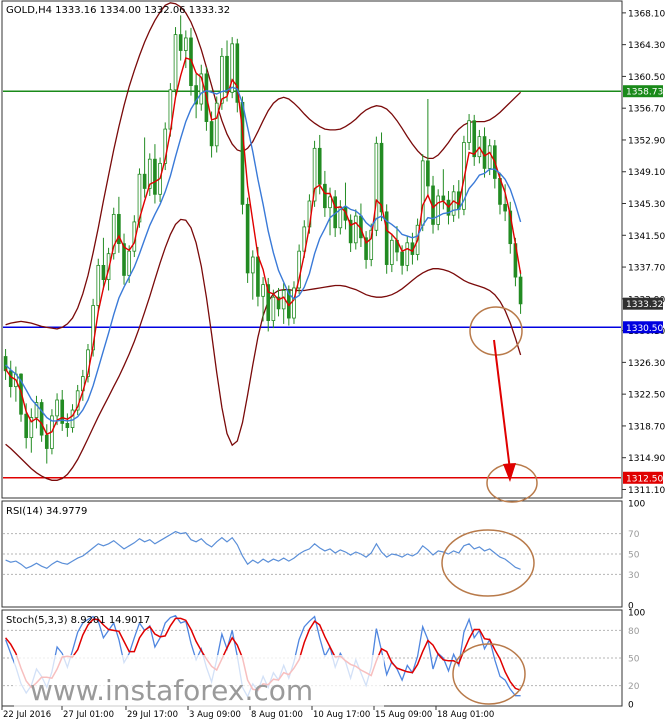  Describe the element at coordinates (634, 632) in the screenshot. I see `stoch-tick-label: 80` at that location.